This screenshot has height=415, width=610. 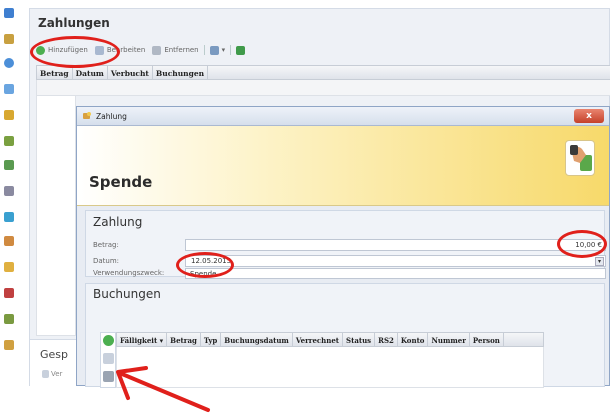 What do you see at coordinates (9, 141) in the screenshot?
I see `group-icon` at bounding box center [9, 141].